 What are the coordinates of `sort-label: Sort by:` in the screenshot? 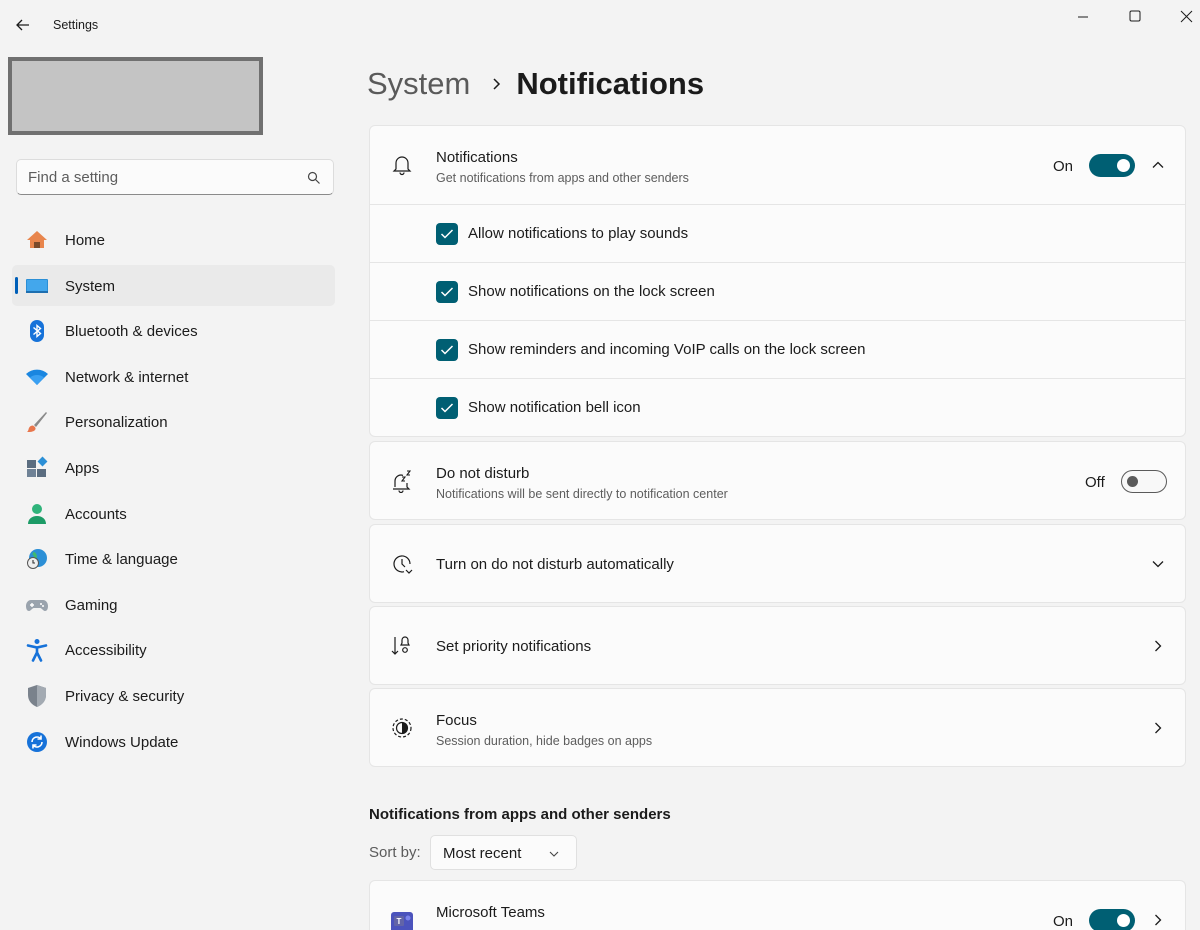 It's located at (395, 852).